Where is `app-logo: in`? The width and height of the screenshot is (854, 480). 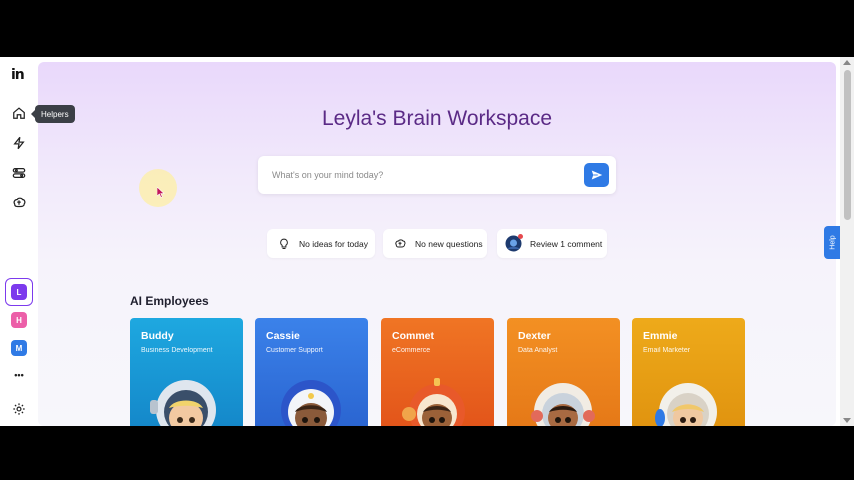
app-logo: in is located at coordinates (18, 75).